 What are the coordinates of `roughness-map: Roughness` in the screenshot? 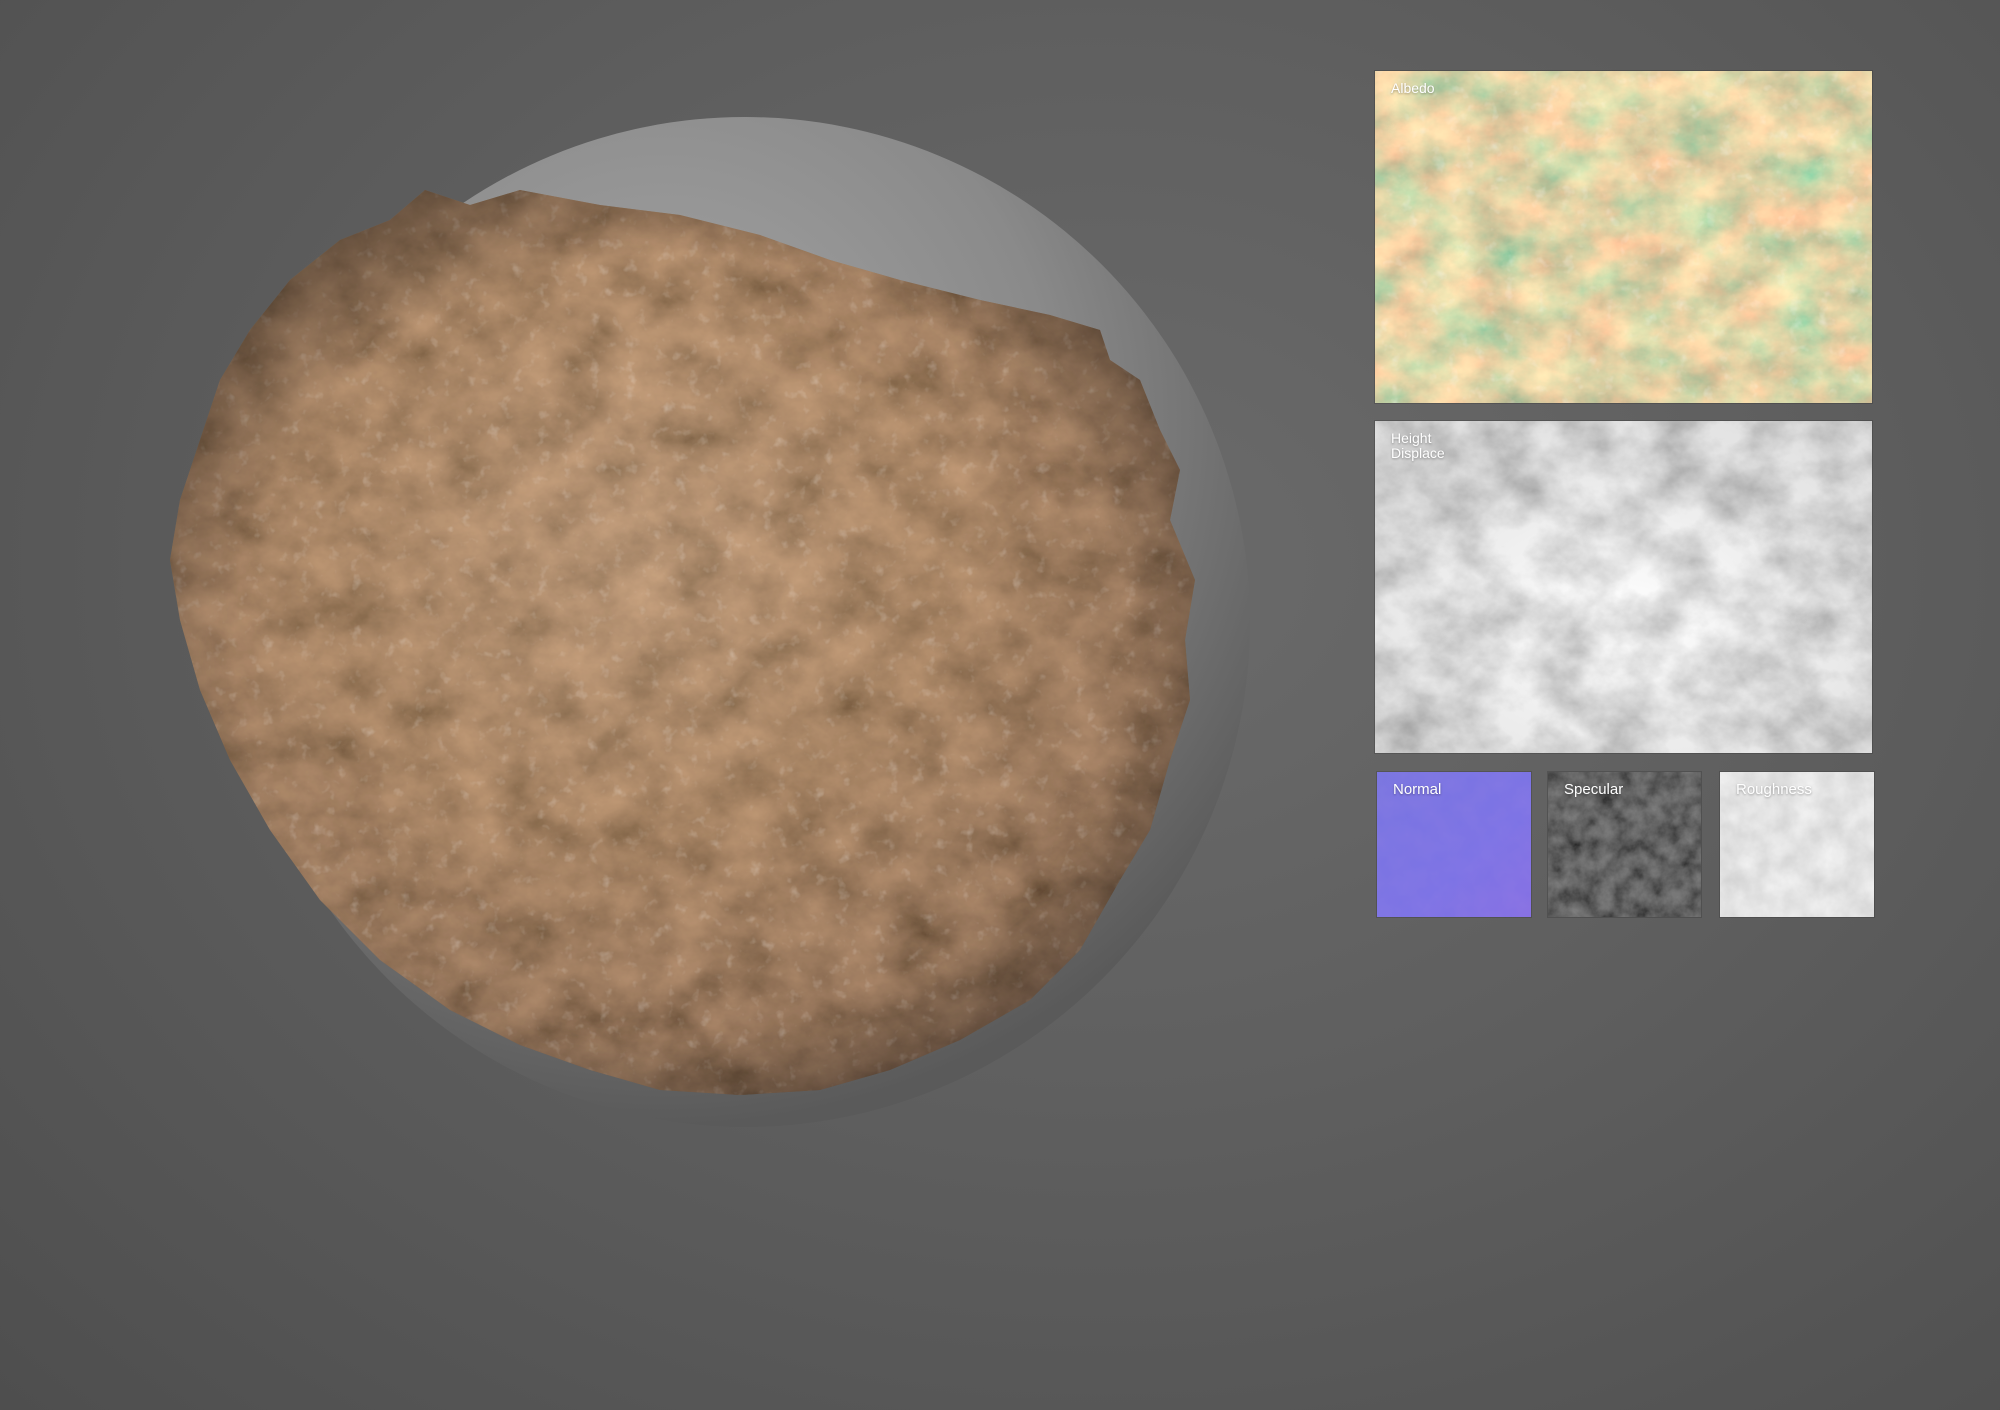 It's located at (1797, 844).